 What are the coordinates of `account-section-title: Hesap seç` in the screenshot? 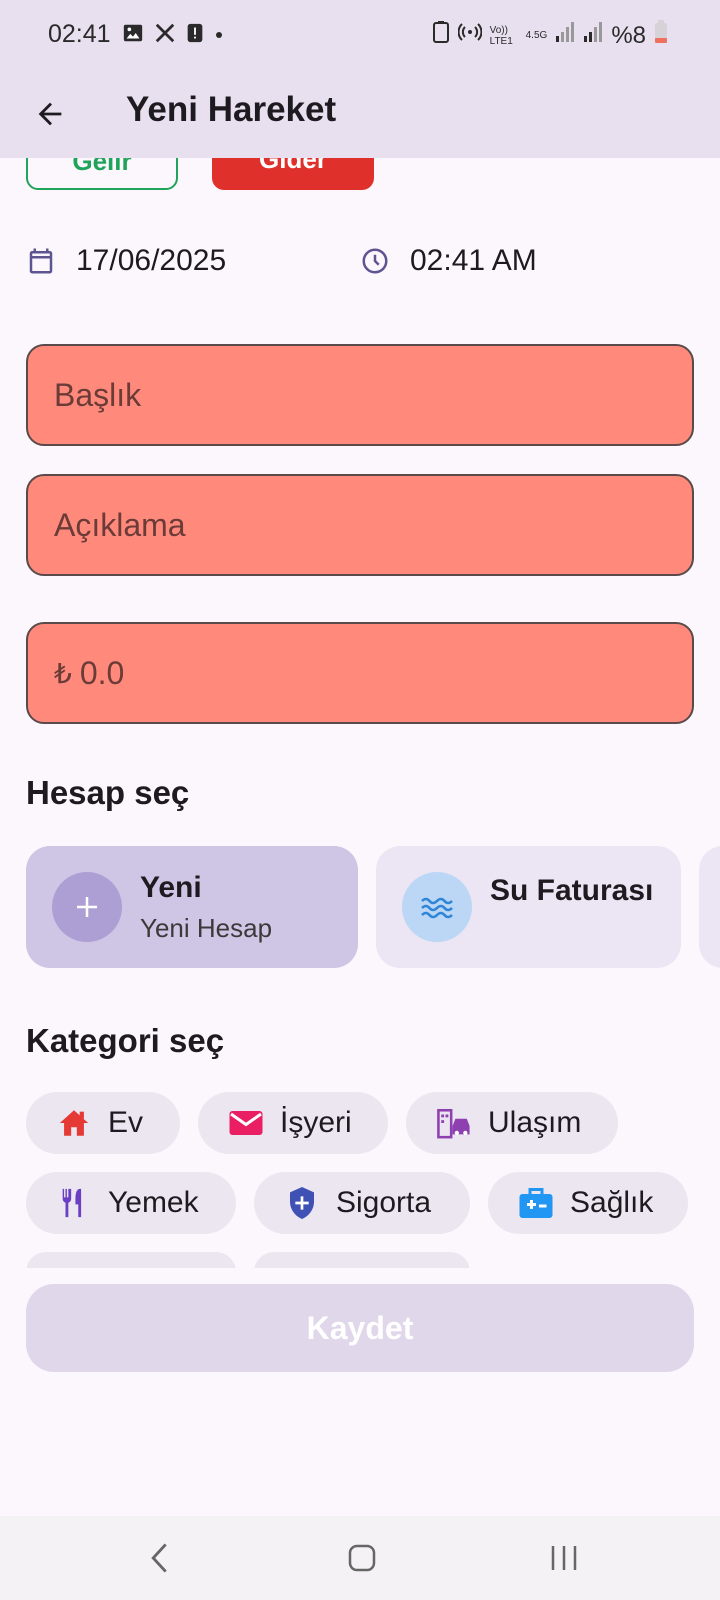 It's located at (108, 792).